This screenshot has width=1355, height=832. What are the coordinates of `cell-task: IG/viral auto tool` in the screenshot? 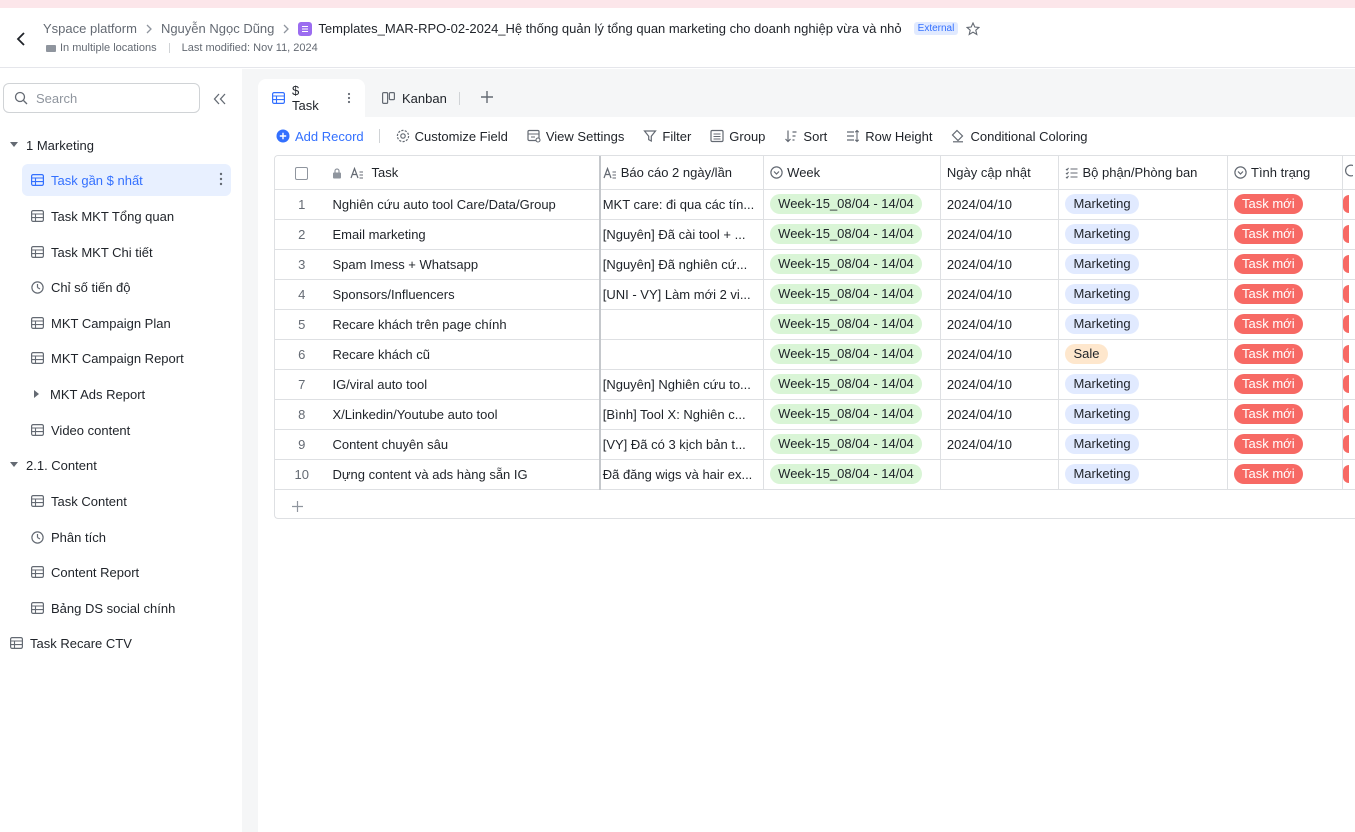 It's located at (464, 384).